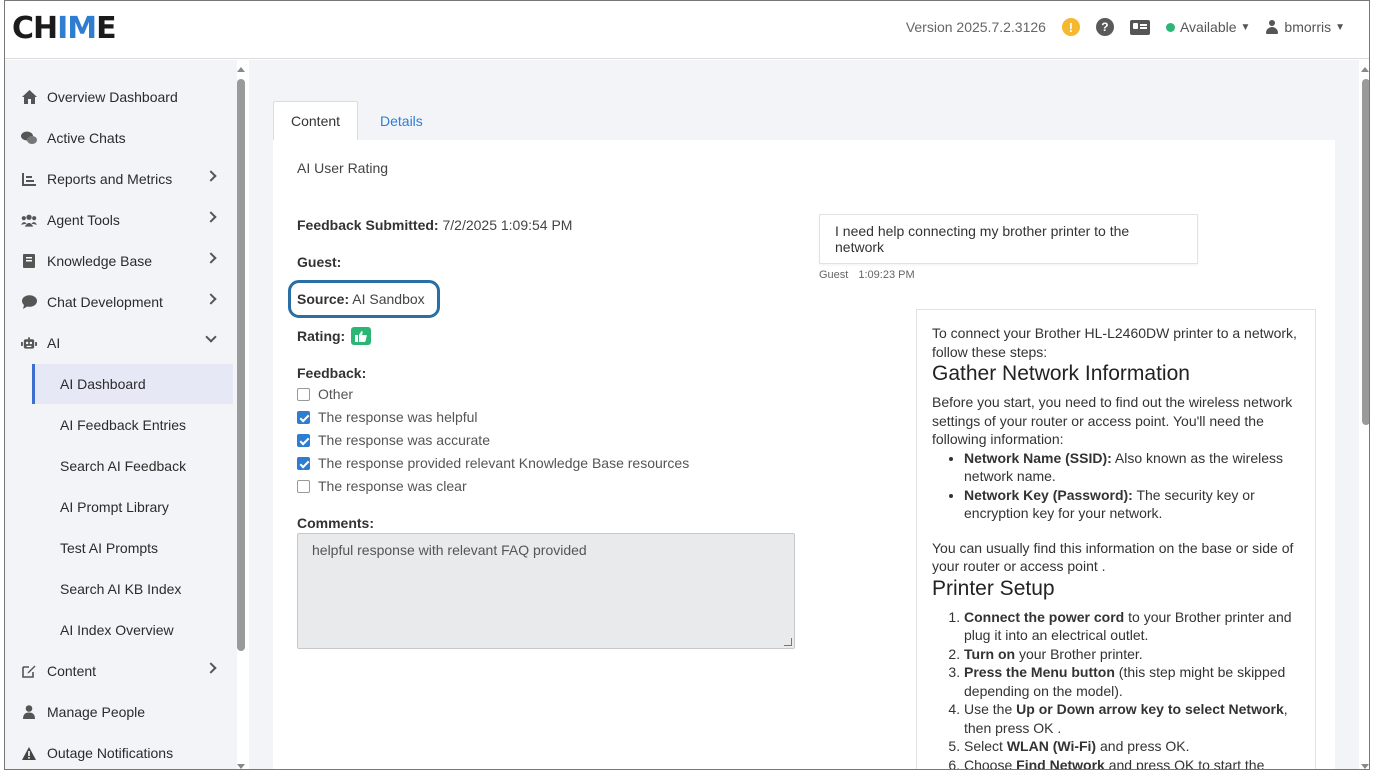 The height and width of the screenshot is (776, 1374). Describe the element at coordinates (29, 343) in the screenshot. I see `robot-icon` at that location.